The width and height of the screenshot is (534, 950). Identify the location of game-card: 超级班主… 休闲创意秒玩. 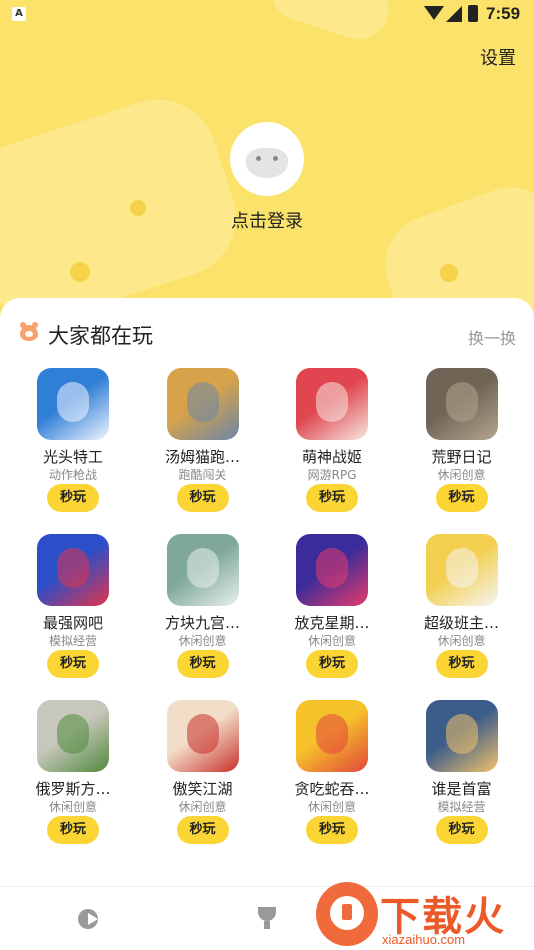
(462, 606).